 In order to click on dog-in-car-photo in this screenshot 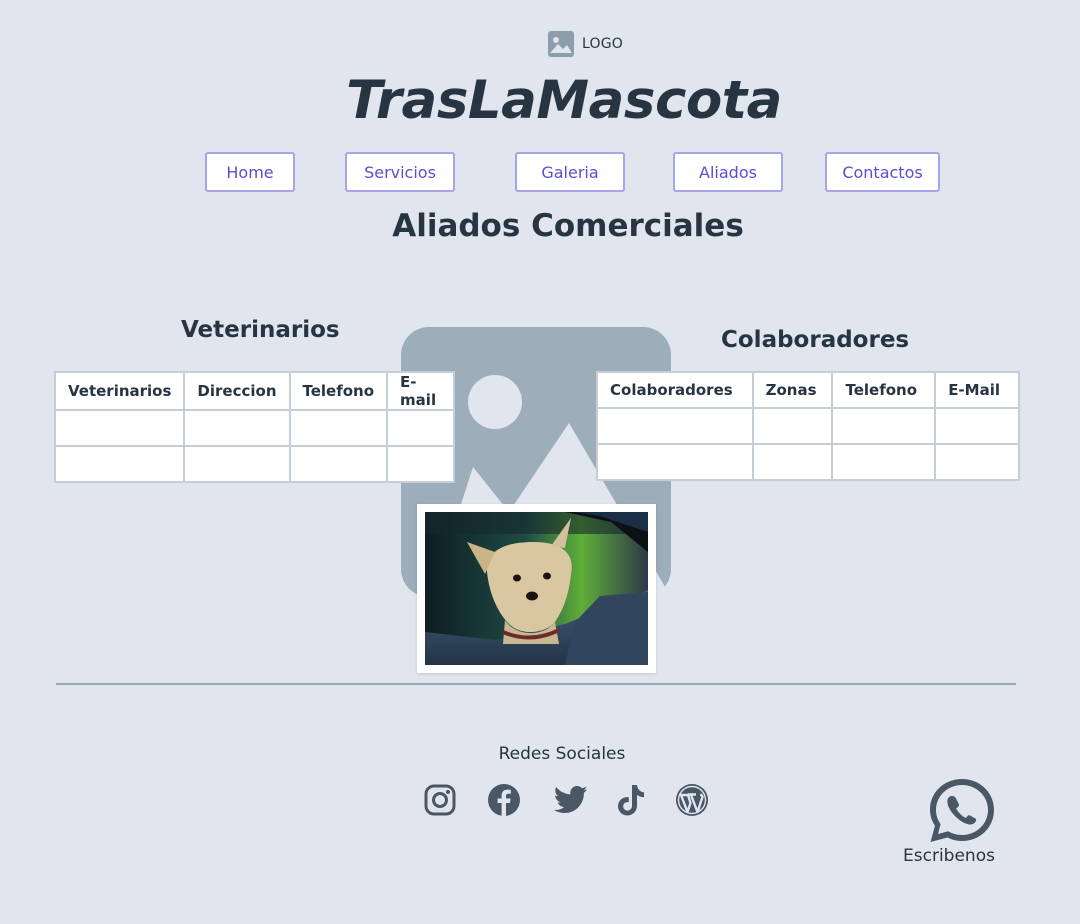, I will do `click(536, 588)`.